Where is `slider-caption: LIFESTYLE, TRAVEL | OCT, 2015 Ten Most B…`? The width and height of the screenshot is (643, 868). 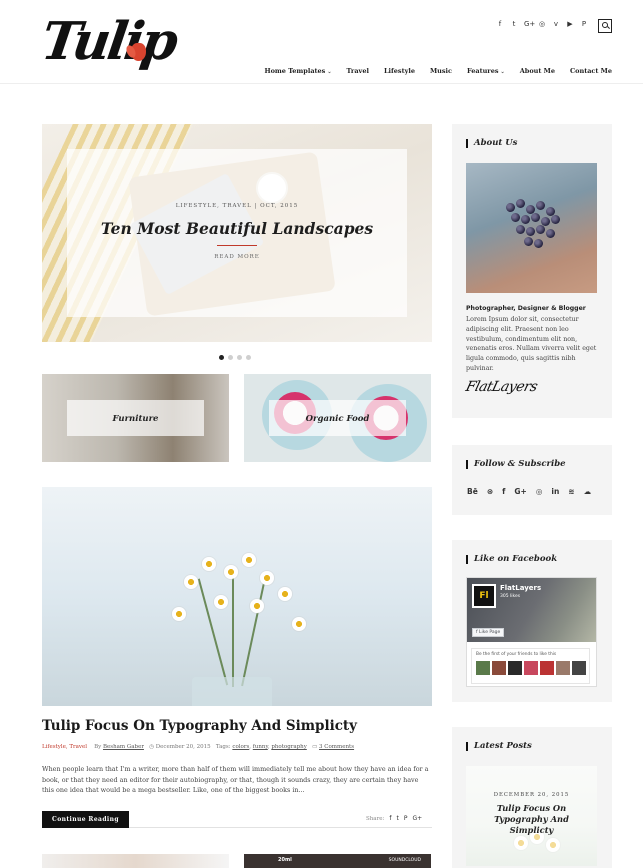 slider-caption: LIFESTYLE, TRAVEL | OCT, 2015 Ten Most B… is located at coordinates (237, 233).